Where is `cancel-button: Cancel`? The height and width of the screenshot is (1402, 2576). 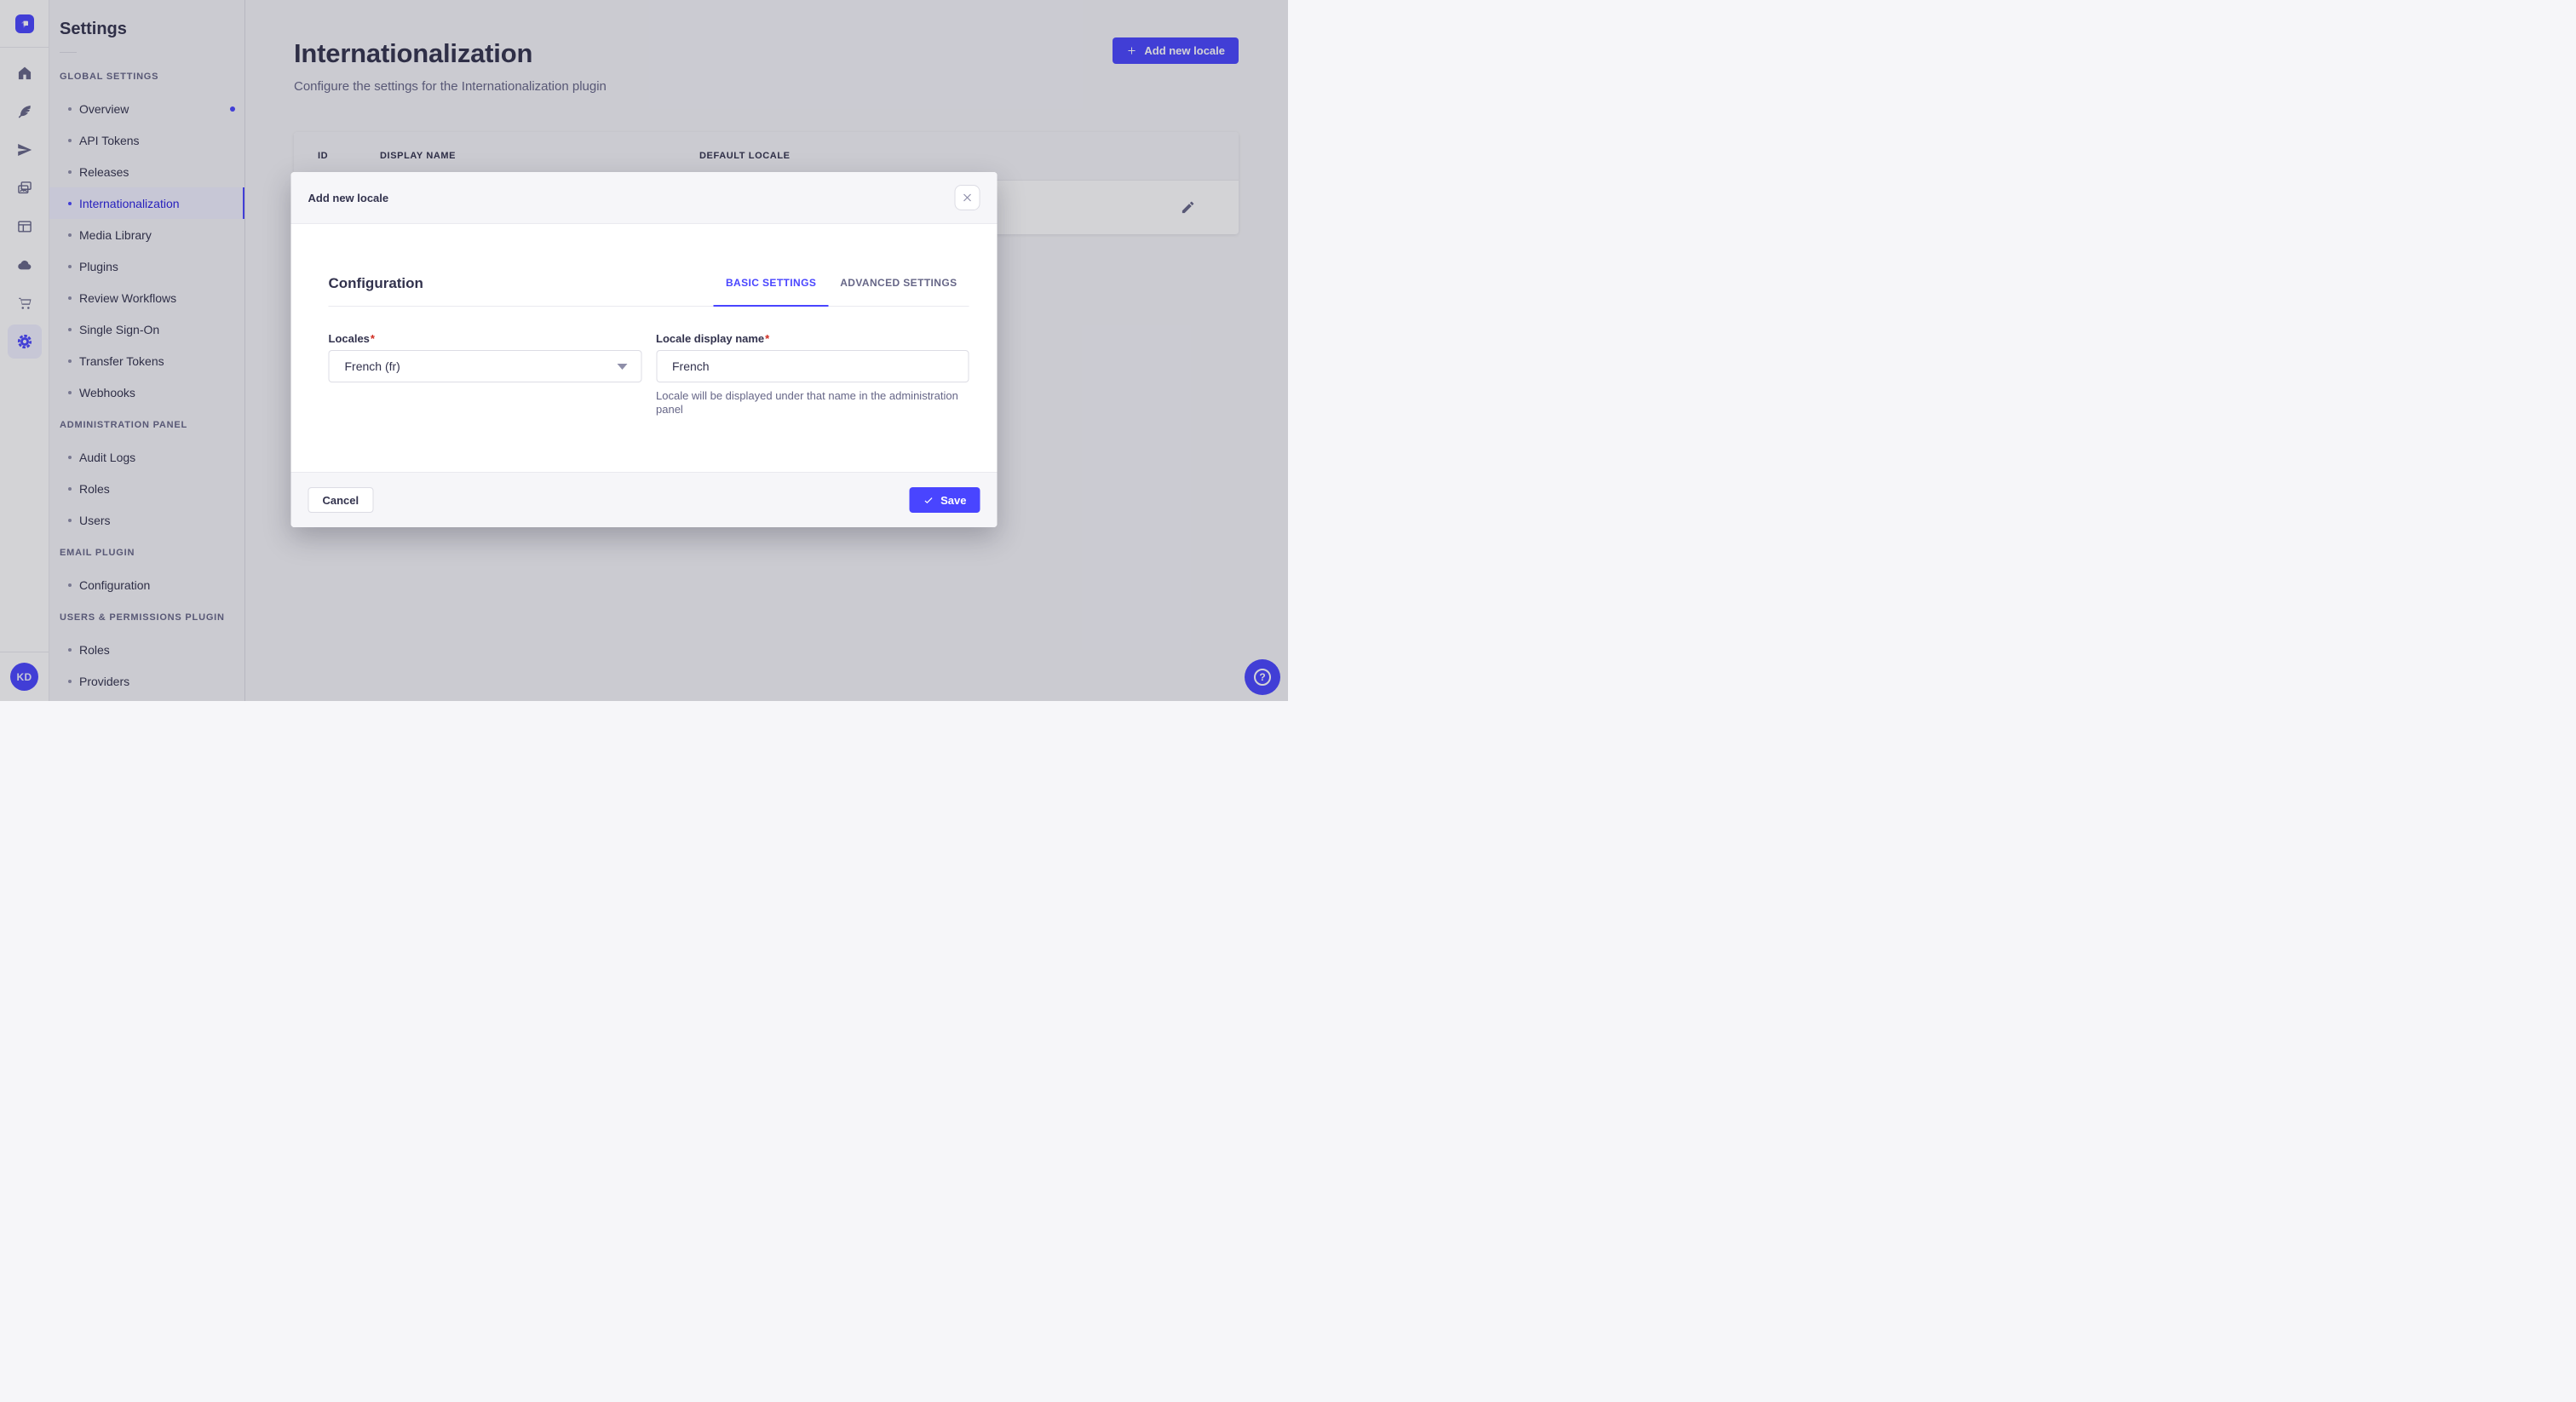 cancel-button: Cancel is located at coordinates (341, 500).